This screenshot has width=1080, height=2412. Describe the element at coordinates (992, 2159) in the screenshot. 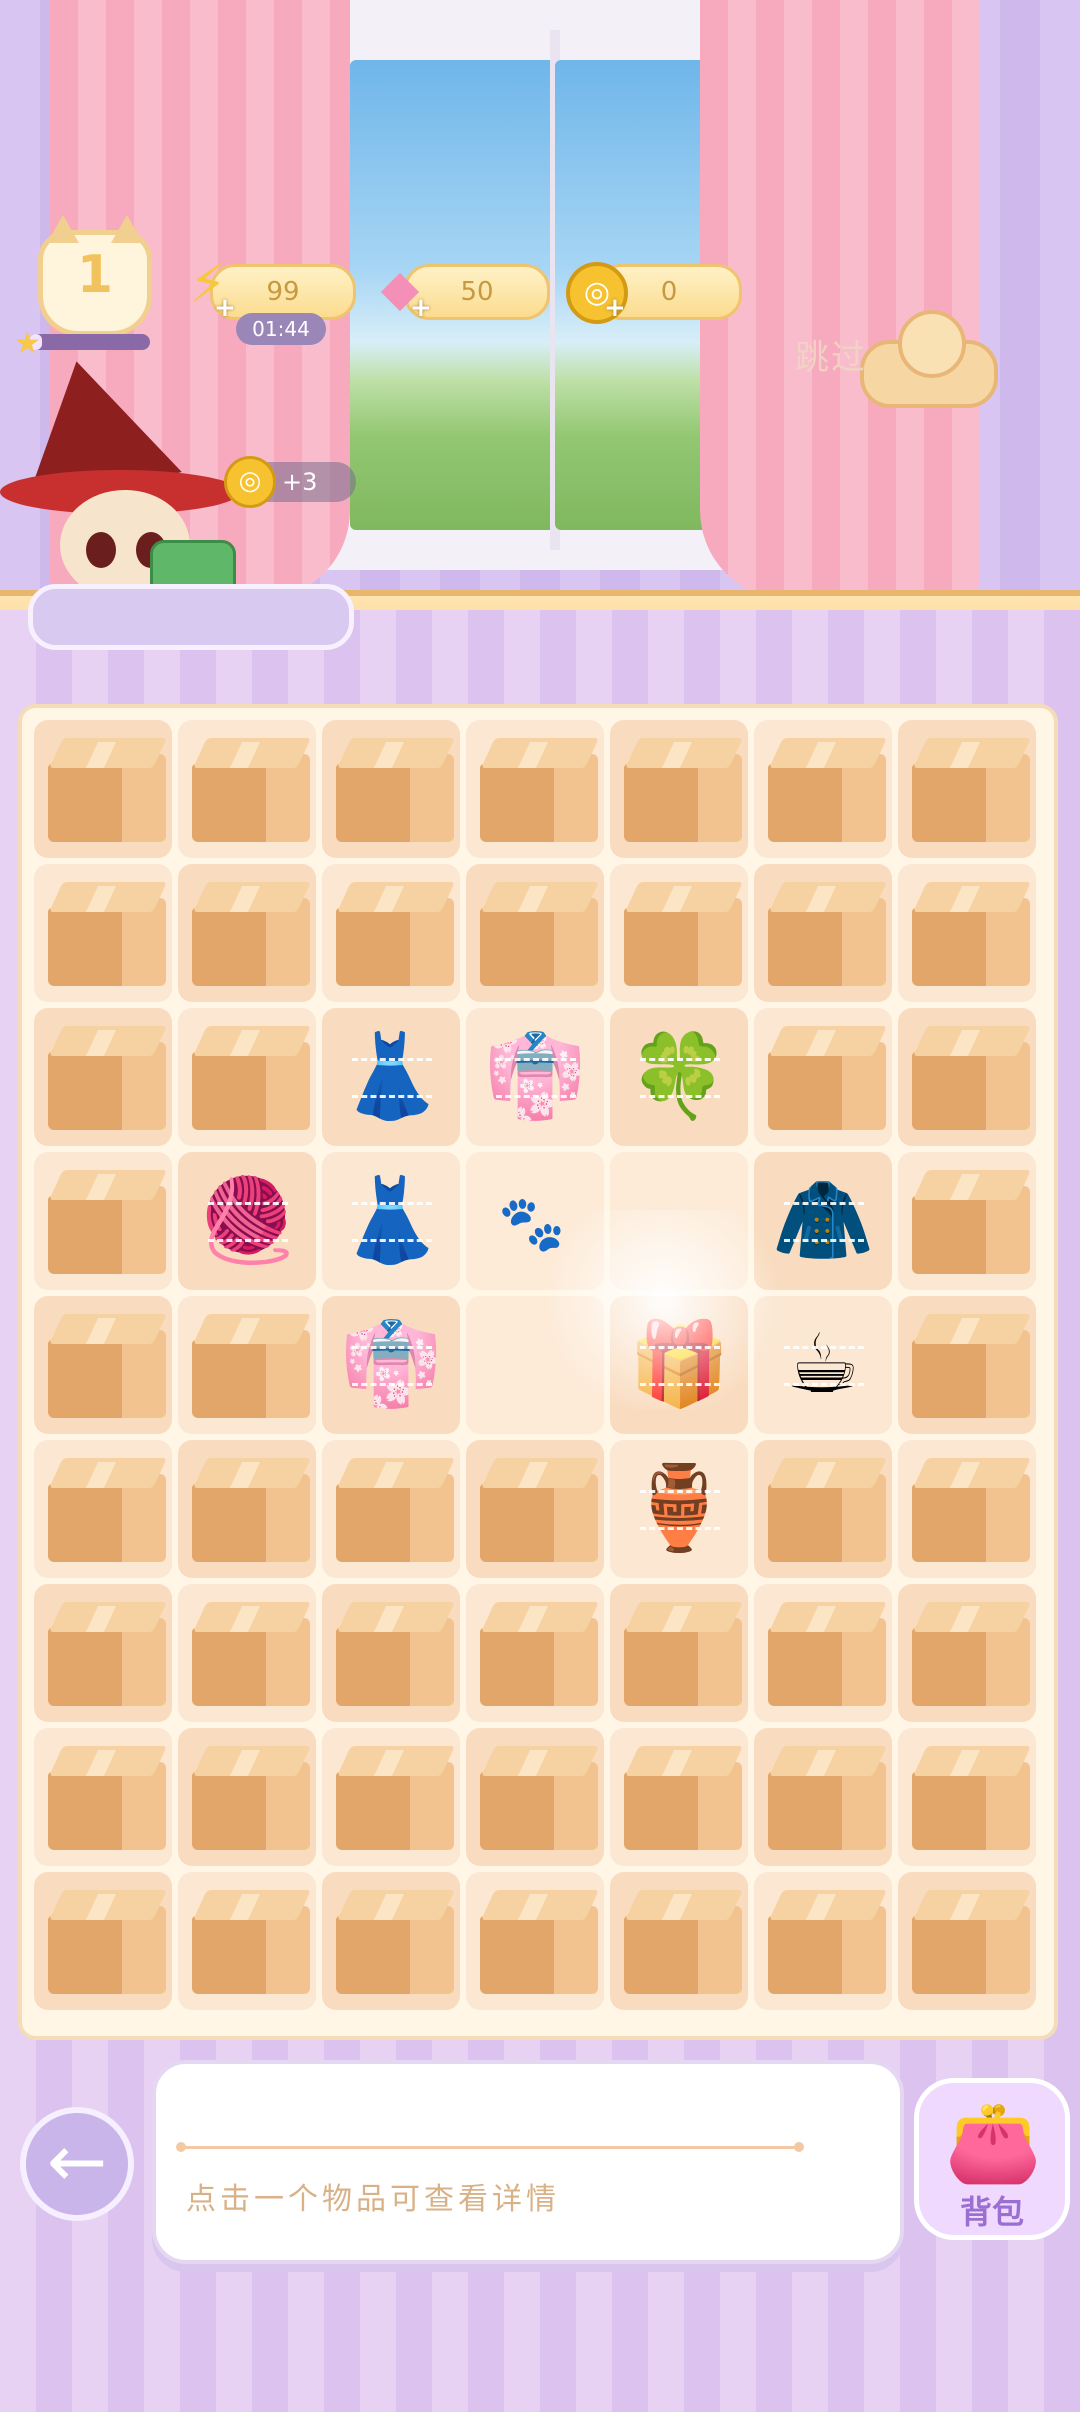

I see `bag-button: 👛 背包` at that location.